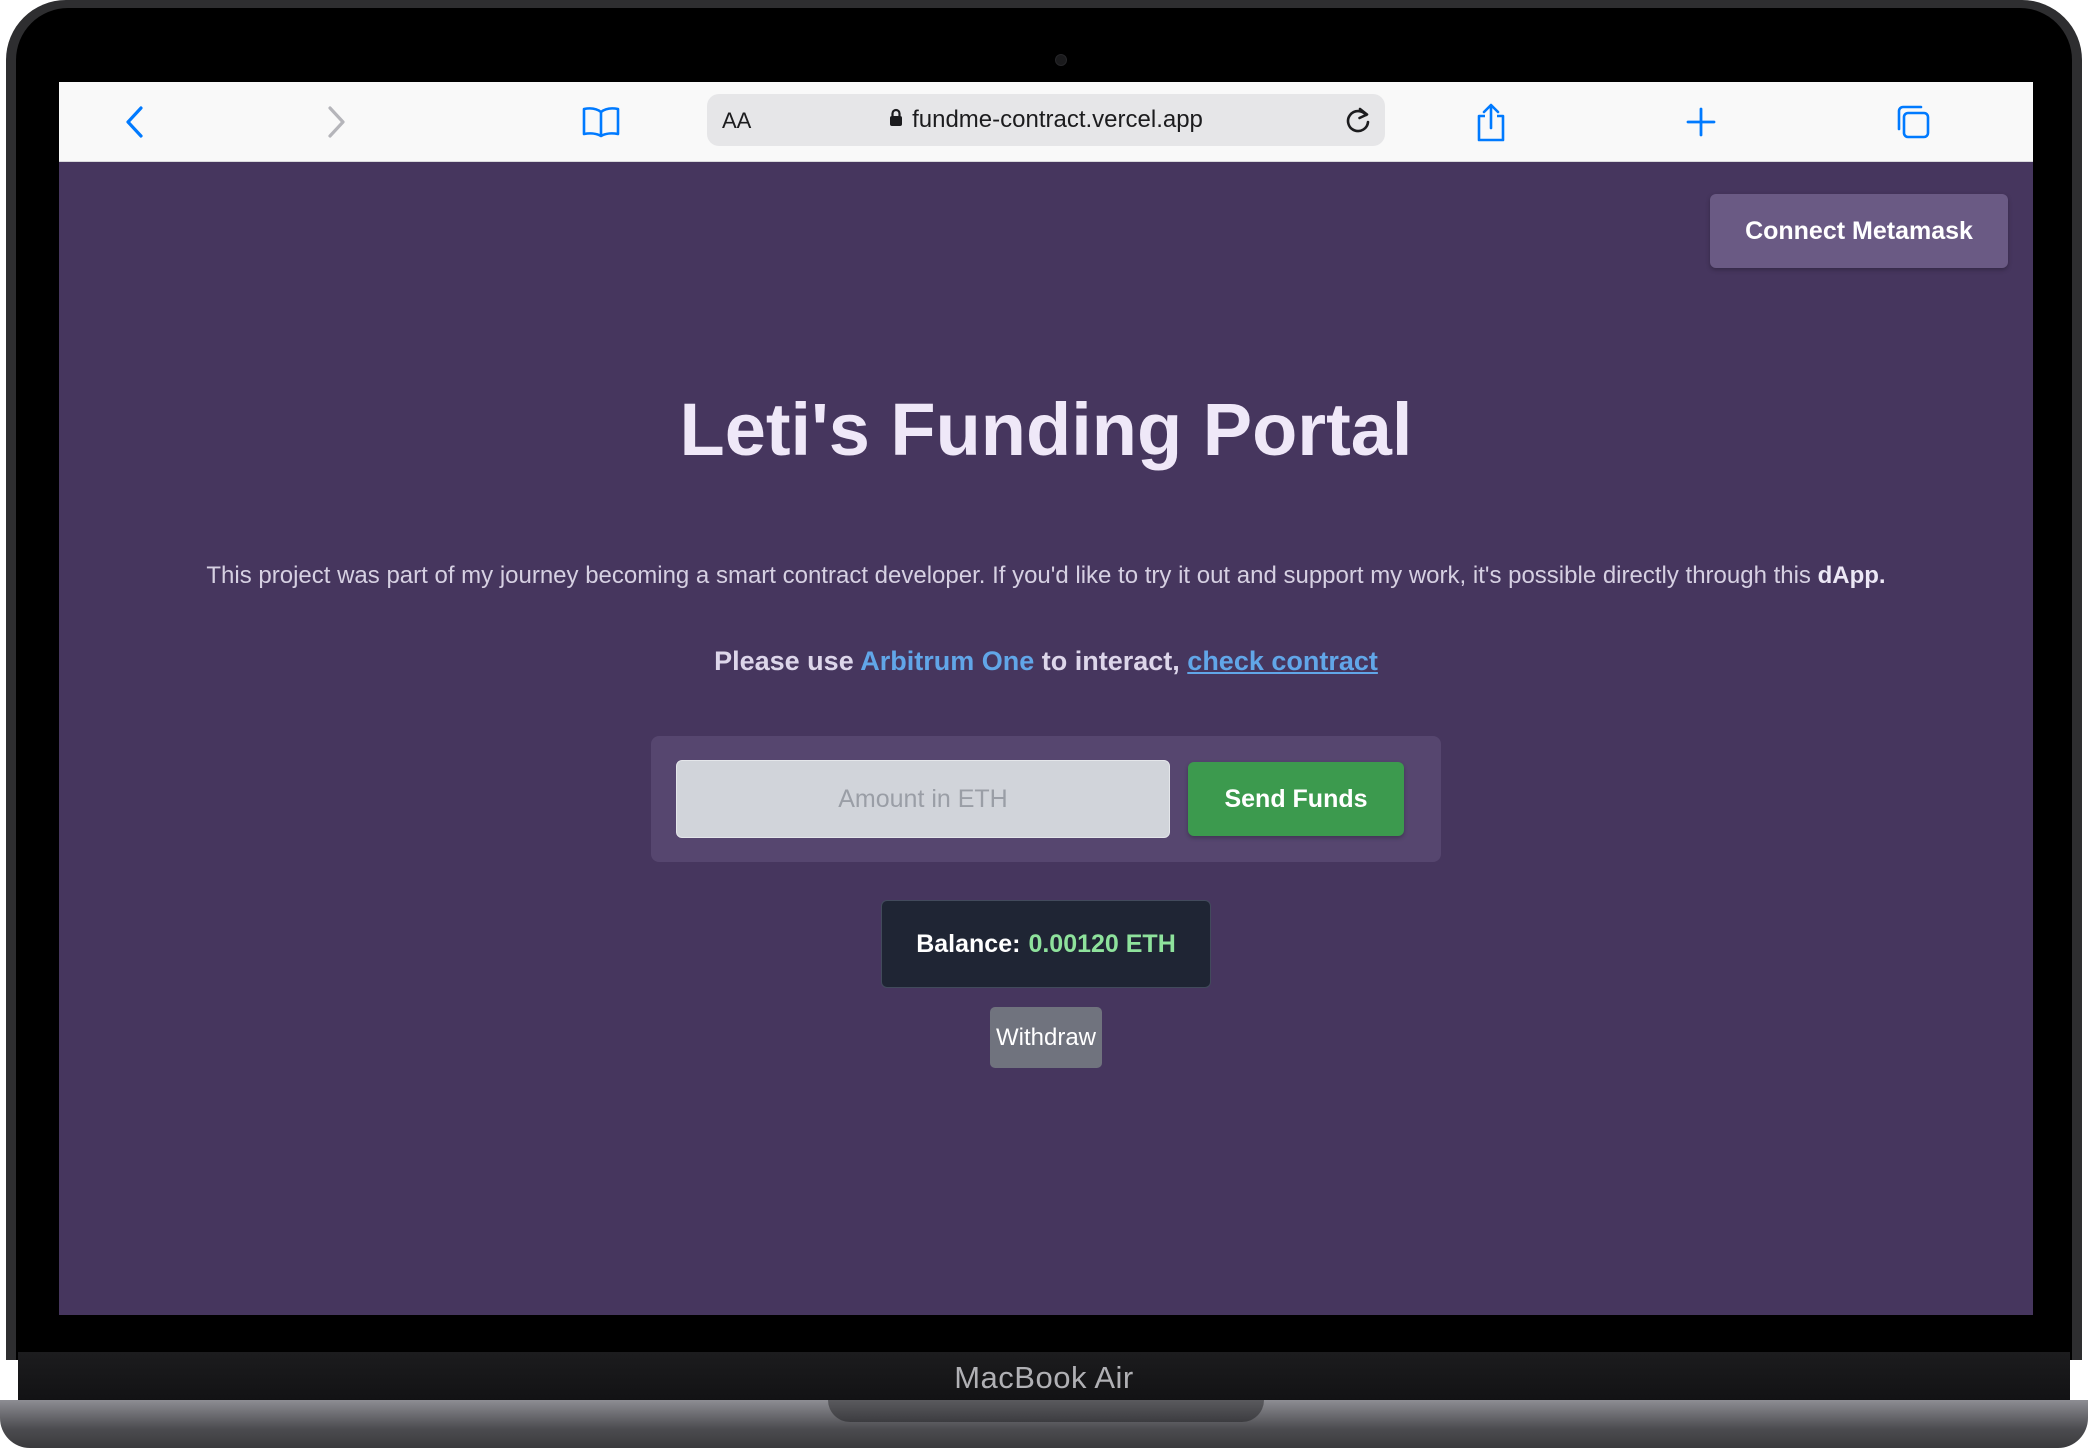 Image resolution: width=2088 pixels, height=1448 pixels. I want to click on send-funds-button: Send Funds, so click(1296, 799).